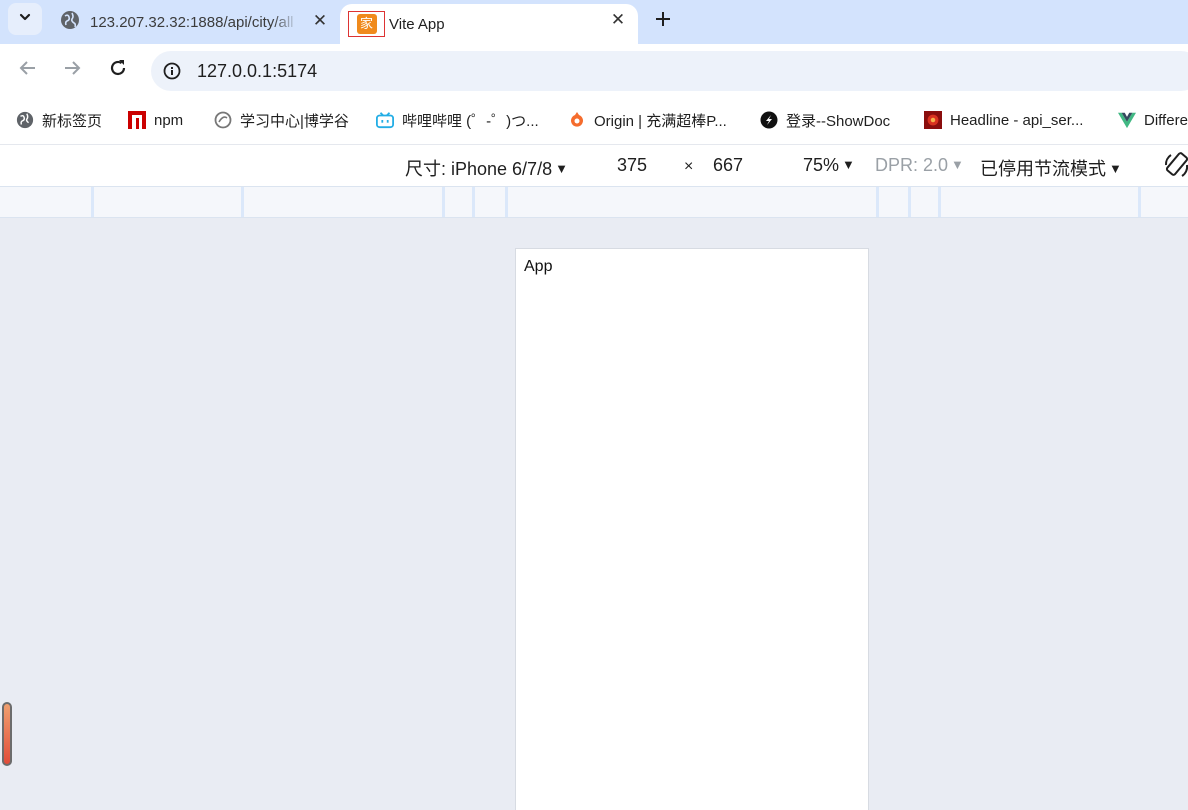 The width and height of the screenshot is (1188, 810). I want to click on back-button, so click(28, 70).